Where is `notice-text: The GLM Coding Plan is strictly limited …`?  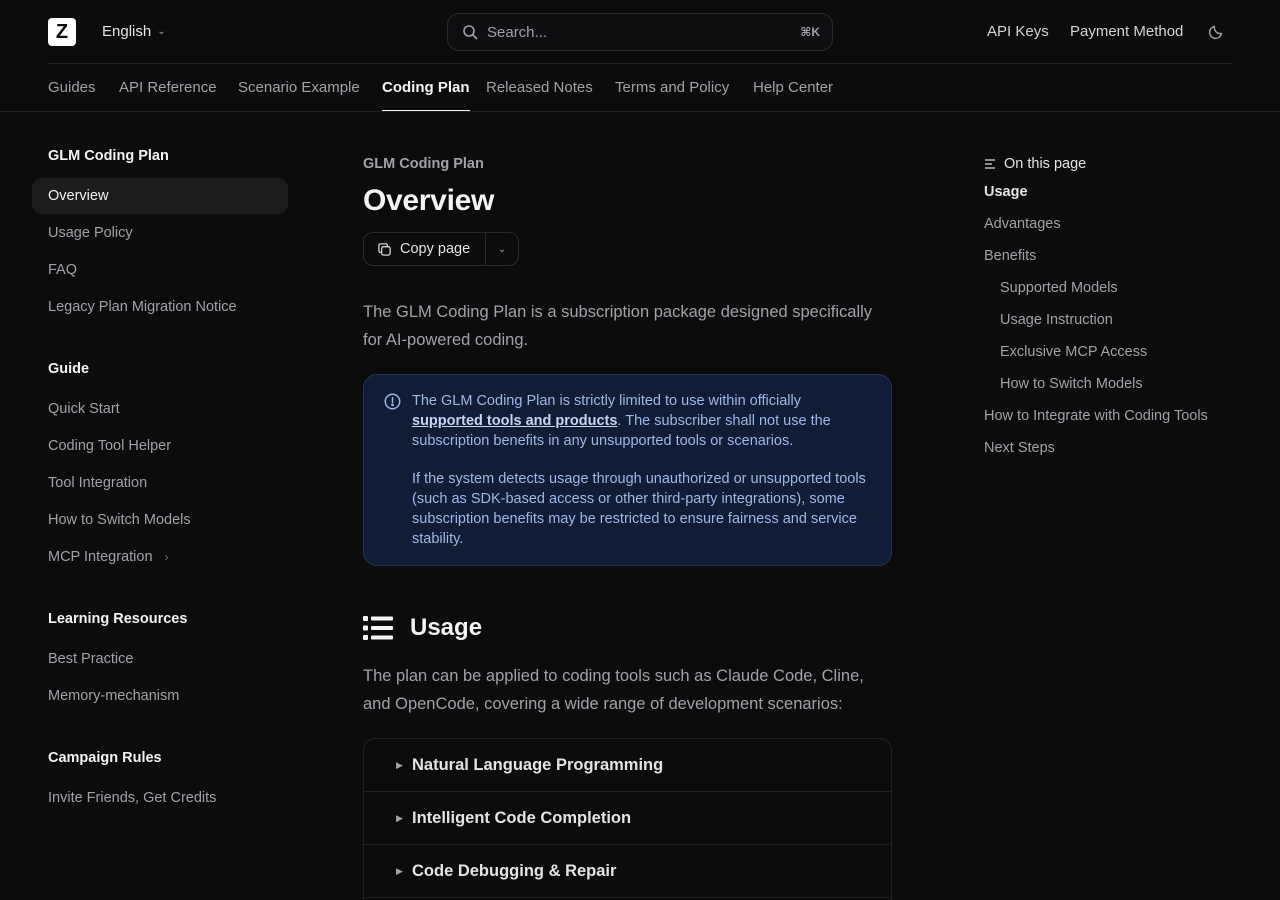
notice-text: The GLM Coding Plan is strictly limited … is located at coordinates (606, 401).